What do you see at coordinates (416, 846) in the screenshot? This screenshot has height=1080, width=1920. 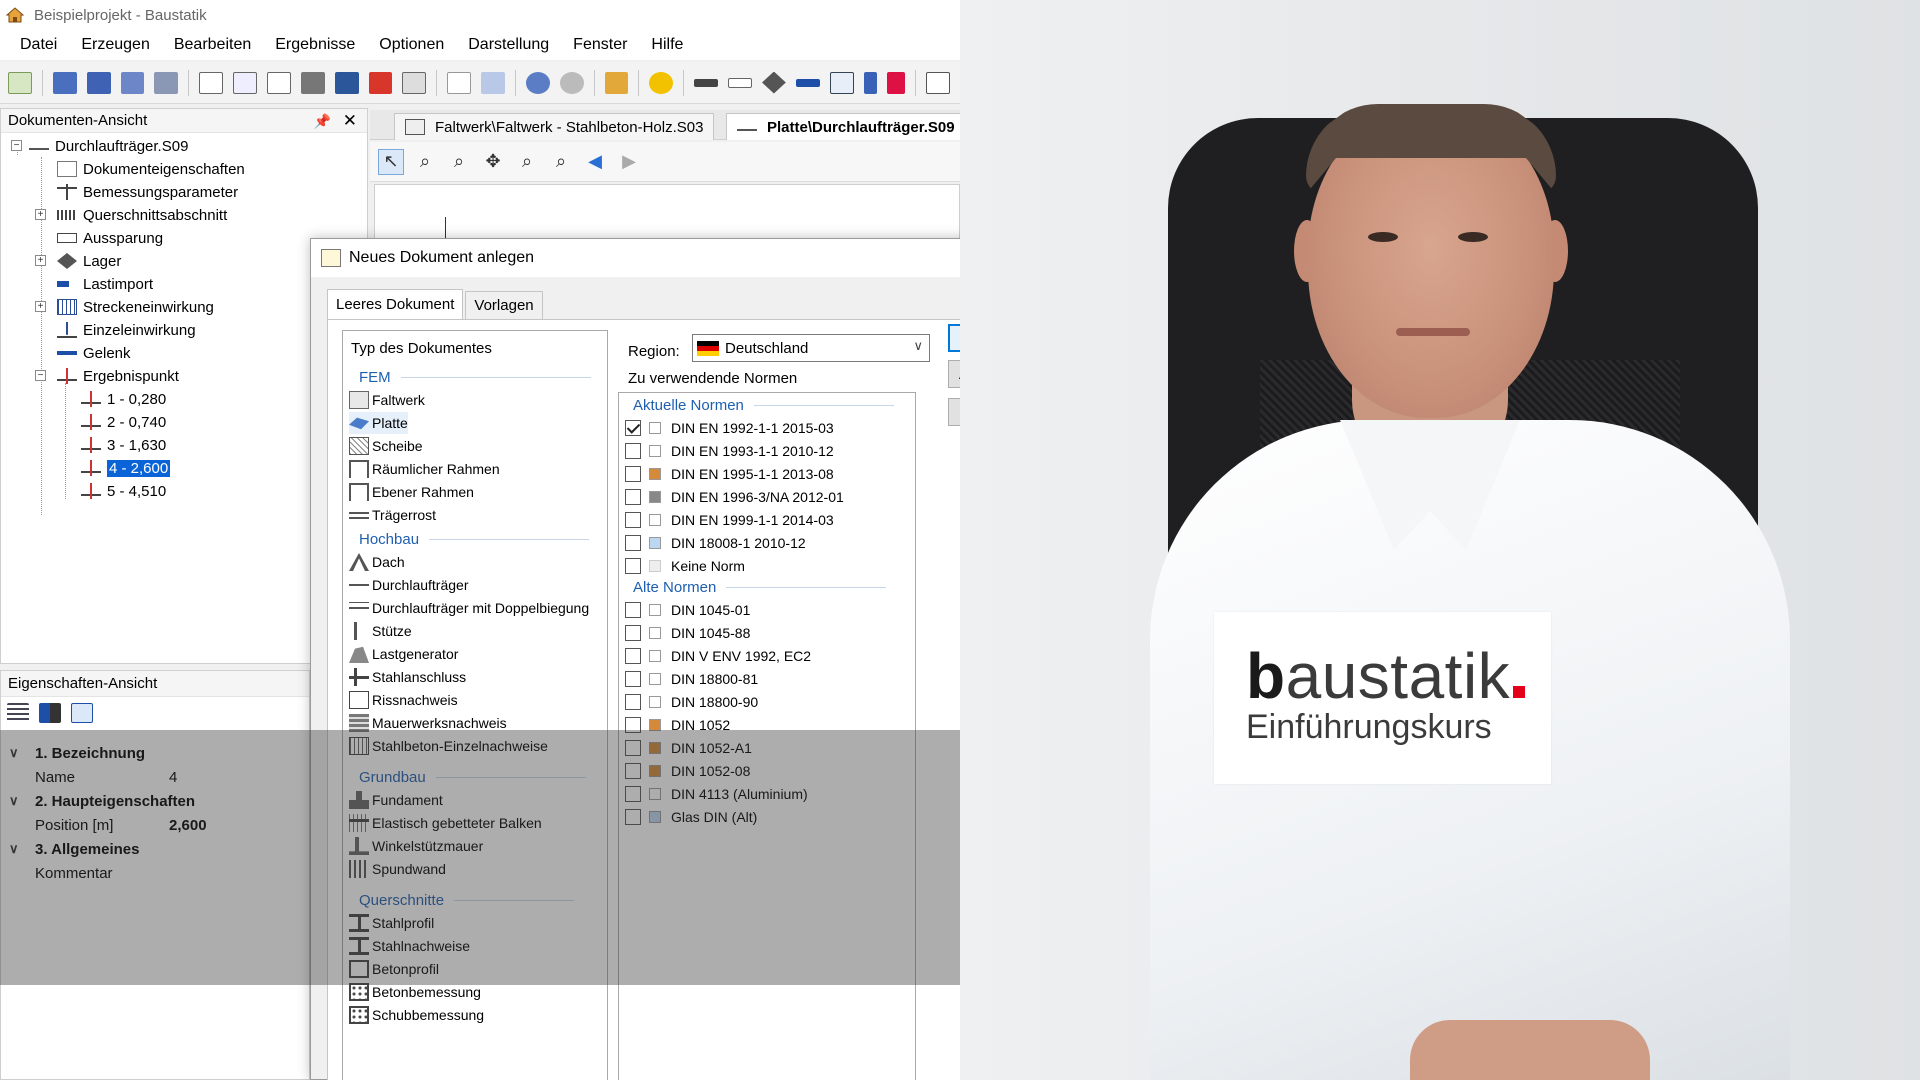 I see `type-winkelstuetzmauer: Winkelstützmauer` at bounding box center [416, 846].